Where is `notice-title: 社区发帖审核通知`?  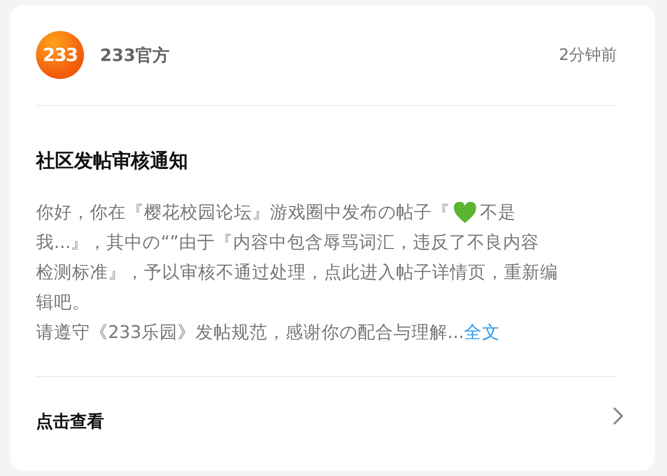
notice-title: 社区发帖审核通知 is located at coordinates (112, 161).